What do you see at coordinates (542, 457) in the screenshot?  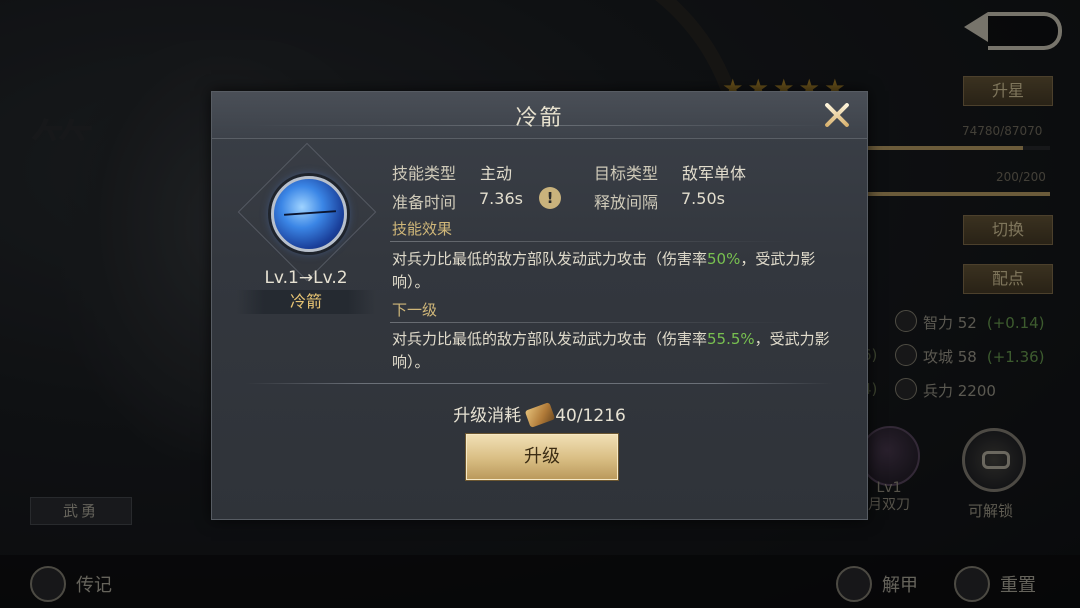 I see `upgrade-button: 升级` at bounding box center [542, 457].